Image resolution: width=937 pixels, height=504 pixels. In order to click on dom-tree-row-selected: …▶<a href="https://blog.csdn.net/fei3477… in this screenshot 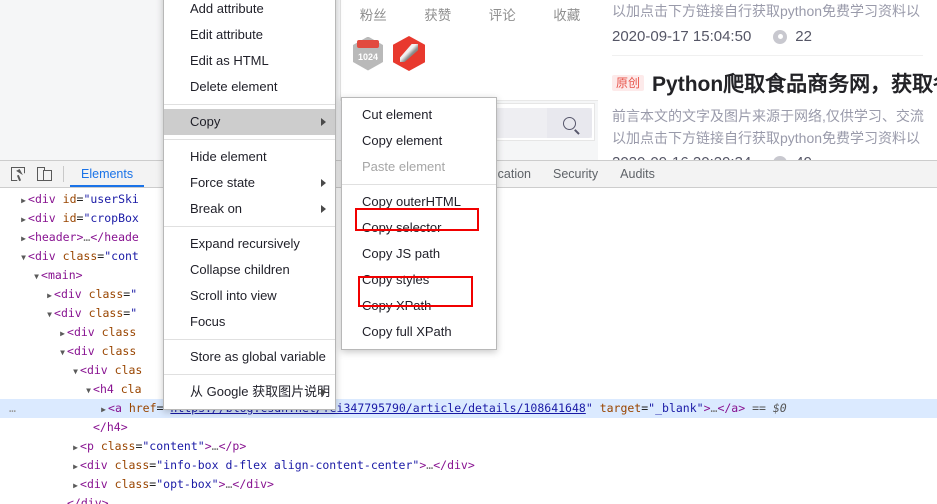, I will do `click(468, 408)`.